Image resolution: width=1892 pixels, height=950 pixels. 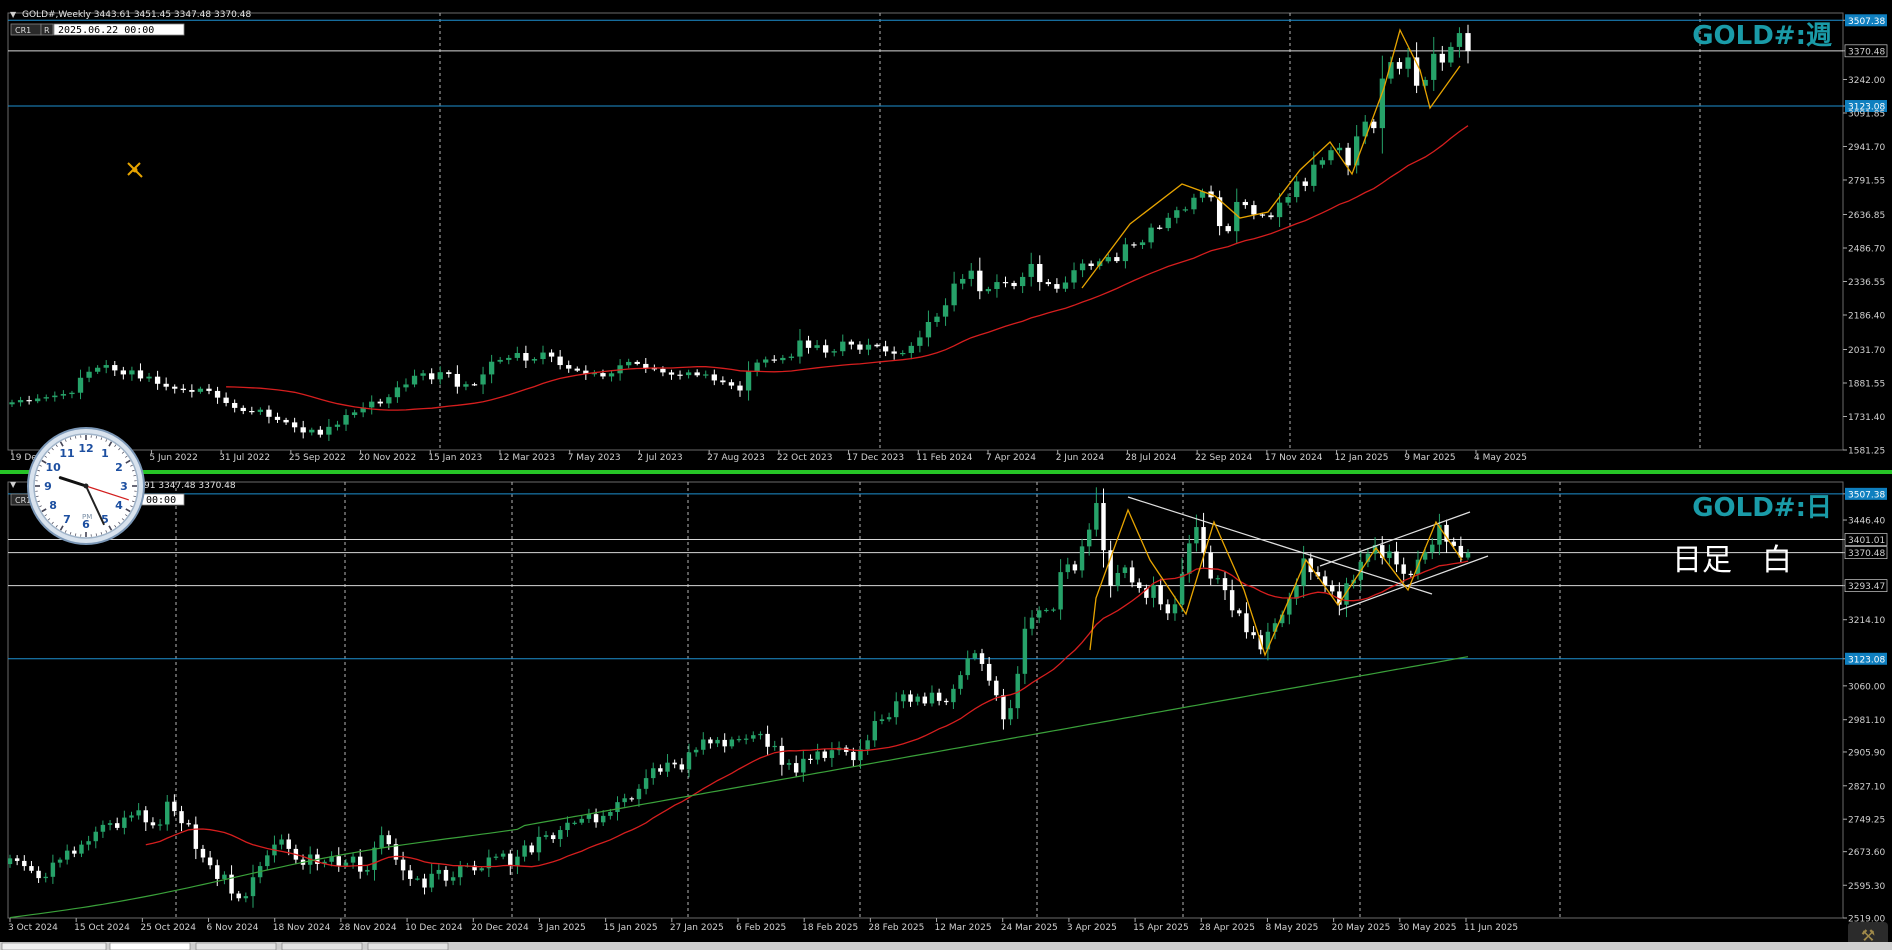 I want to click on bottom-time-box: 00:00, so click(x=161, y=500).